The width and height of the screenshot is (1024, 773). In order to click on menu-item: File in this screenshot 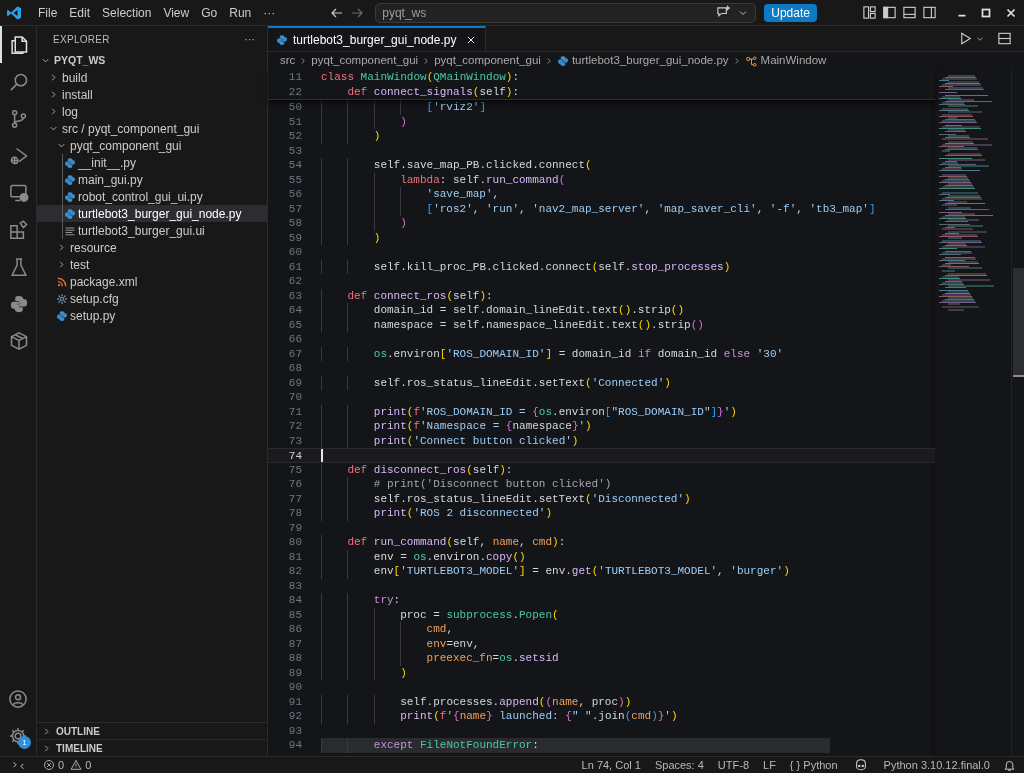, I will do `click(48, 12)`.